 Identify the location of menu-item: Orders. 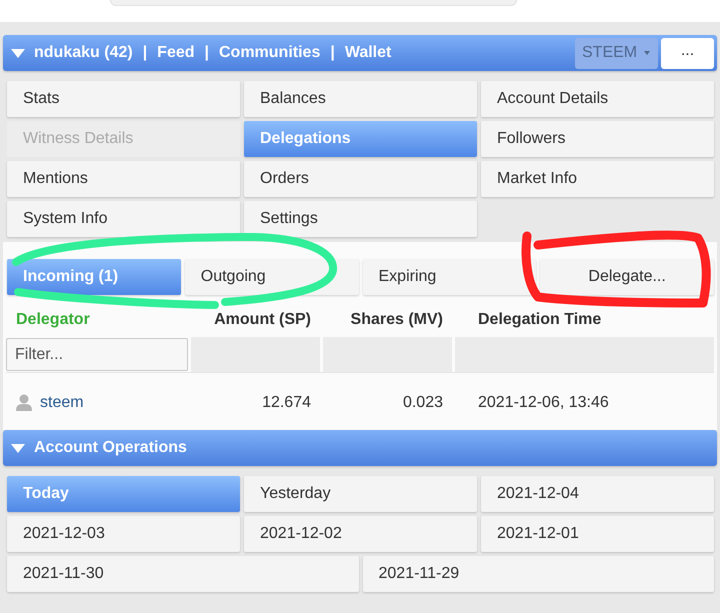
(360, 179).